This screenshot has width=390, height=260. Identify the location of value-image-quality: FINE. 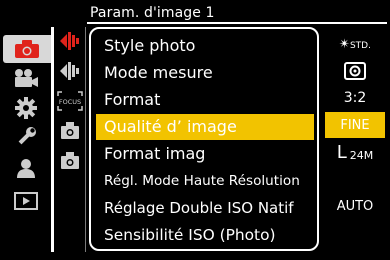
(355, 125).